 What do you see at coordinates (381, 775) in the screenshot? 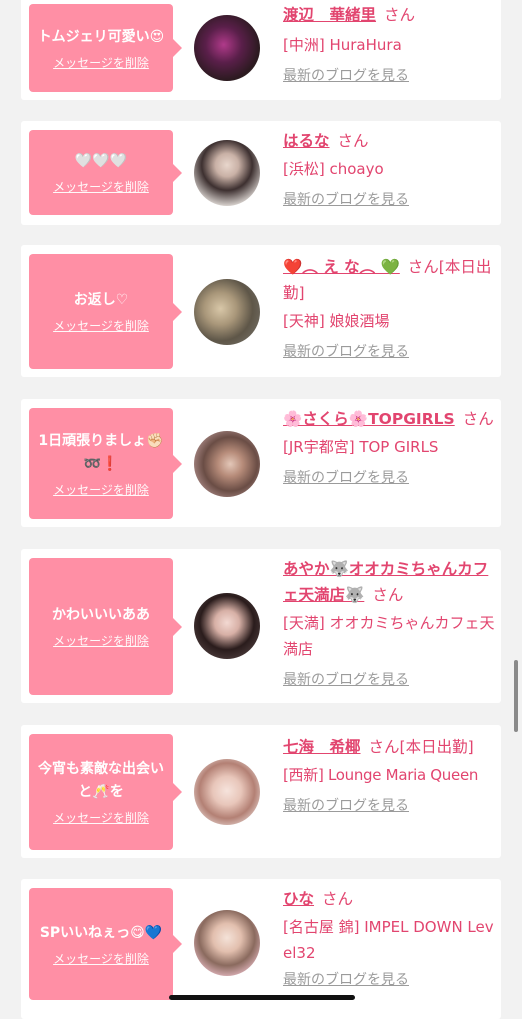
I see `shop-label: [西新] Lounge Maria Queen` at bounding box center [381, 775].